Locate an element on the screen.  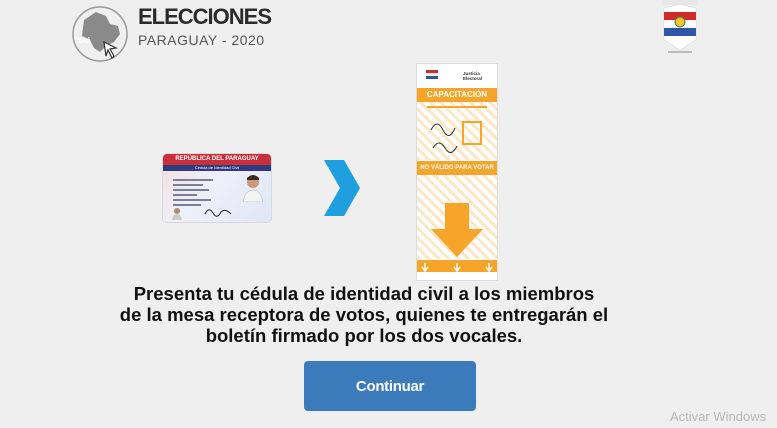
ballot-header: Justicia Electoral is located at coordinates (457, 75).